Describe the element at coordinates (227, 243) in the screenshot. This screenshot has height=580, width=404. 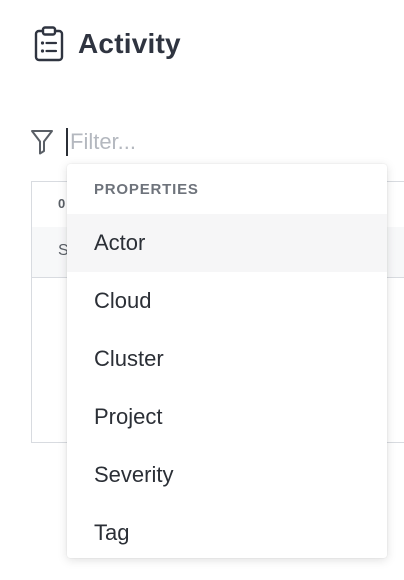
I see `menu-item-actor: Actor` at that location.